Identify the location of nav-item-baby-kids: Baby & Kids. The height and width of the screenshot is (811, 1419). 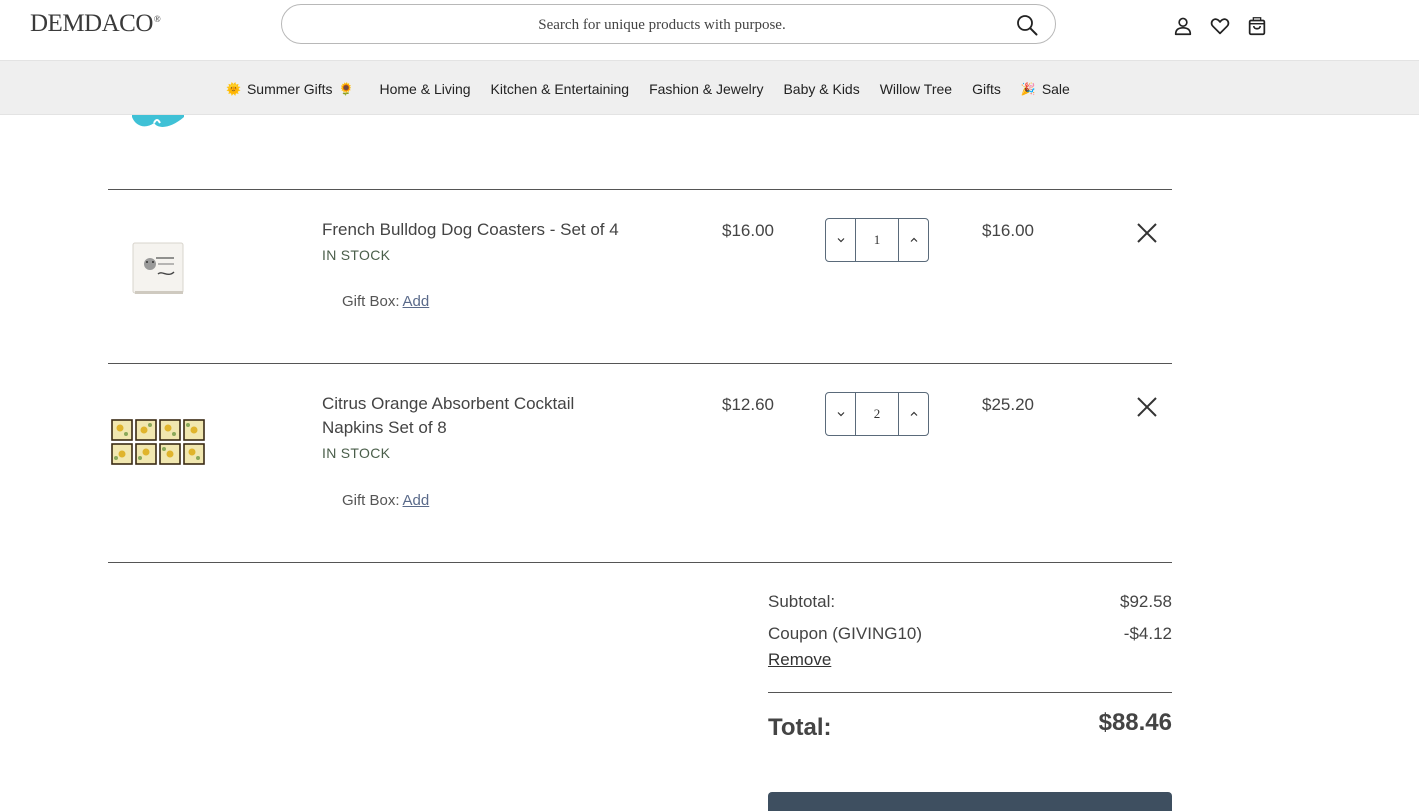
(821, 89).